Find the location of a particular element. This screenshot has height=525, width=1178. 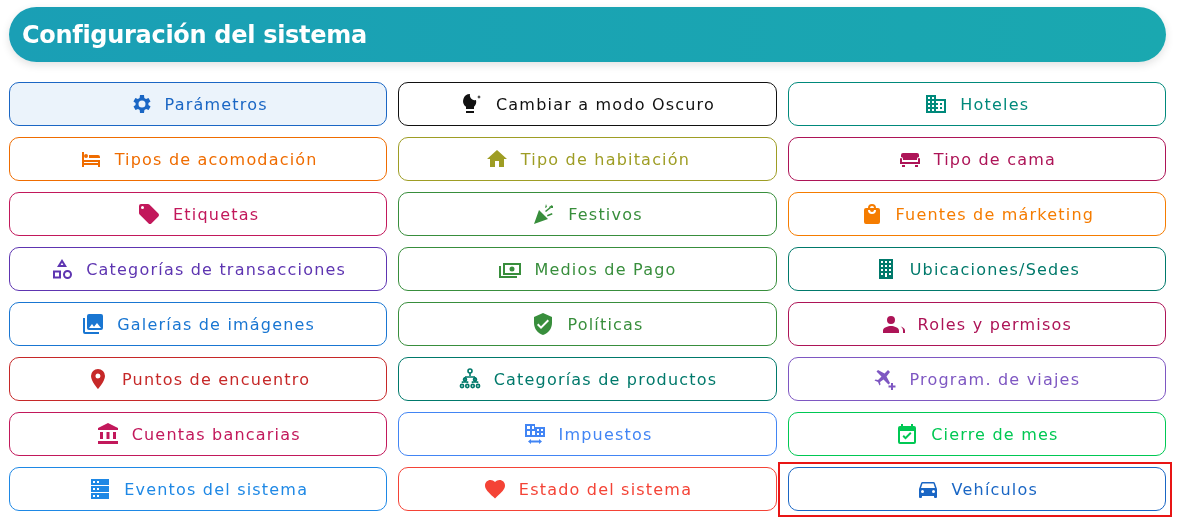

menu-button: Tipo de cama is located at coordinates (976, 159).